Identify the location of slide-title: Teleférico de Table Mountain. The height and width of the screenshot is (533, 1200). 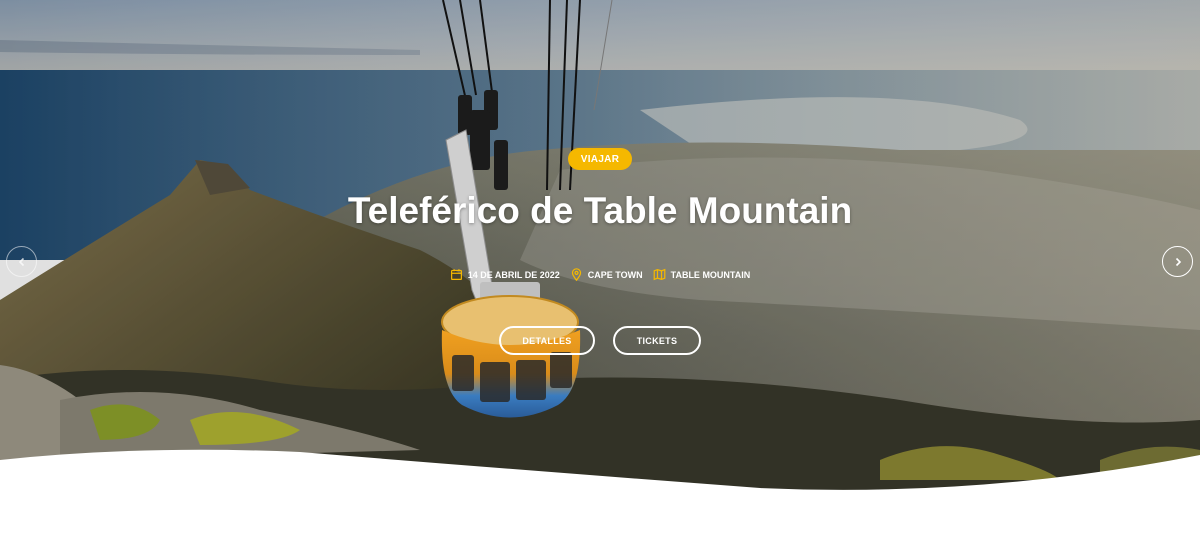
(600, 210).